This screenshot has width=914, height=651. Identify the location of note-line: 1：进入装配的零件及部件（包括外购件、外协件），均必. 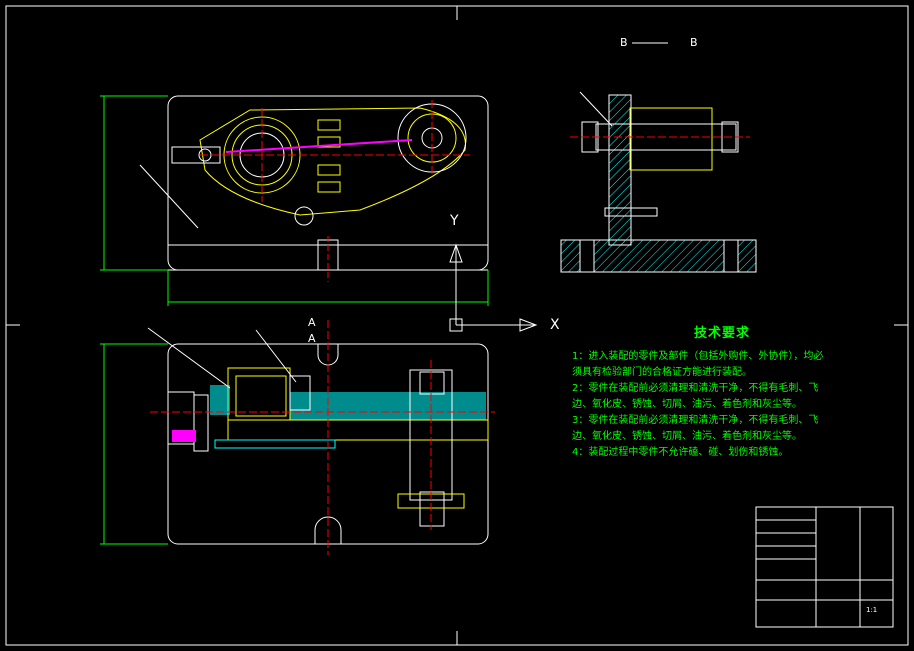
(698, 356).